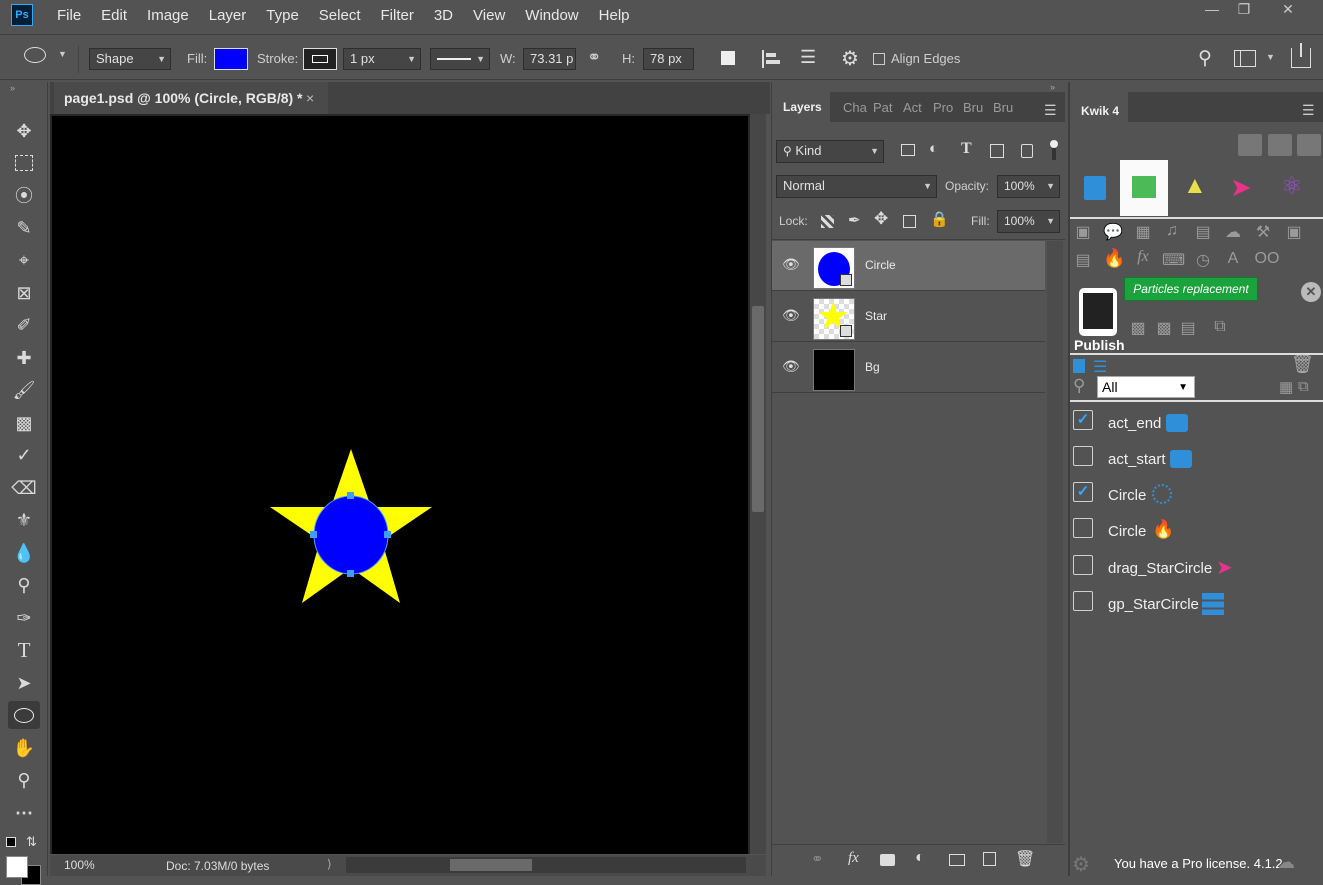 The height and width of the screenshot is (885, 1323). What do you see at coordinates (1308, 110) in the screenshot?
I see `panel-menu-icon: ☰` at bounding box center [1308, 110].